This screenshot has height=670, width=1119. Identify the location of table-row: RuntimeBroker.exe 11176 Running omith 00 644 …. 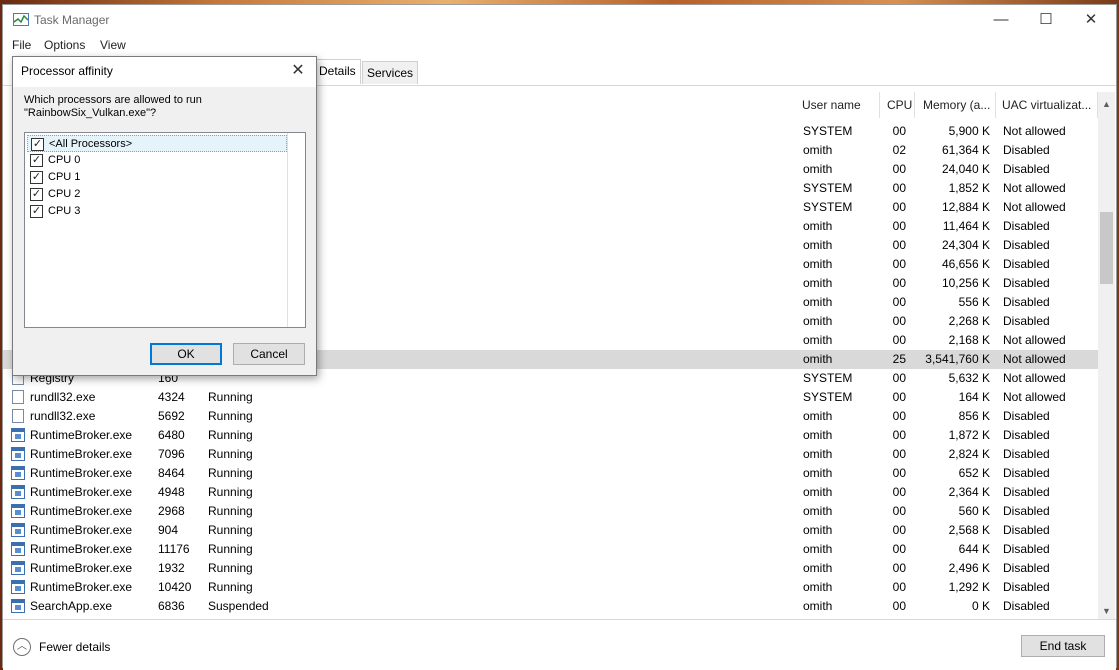
(550, 549).